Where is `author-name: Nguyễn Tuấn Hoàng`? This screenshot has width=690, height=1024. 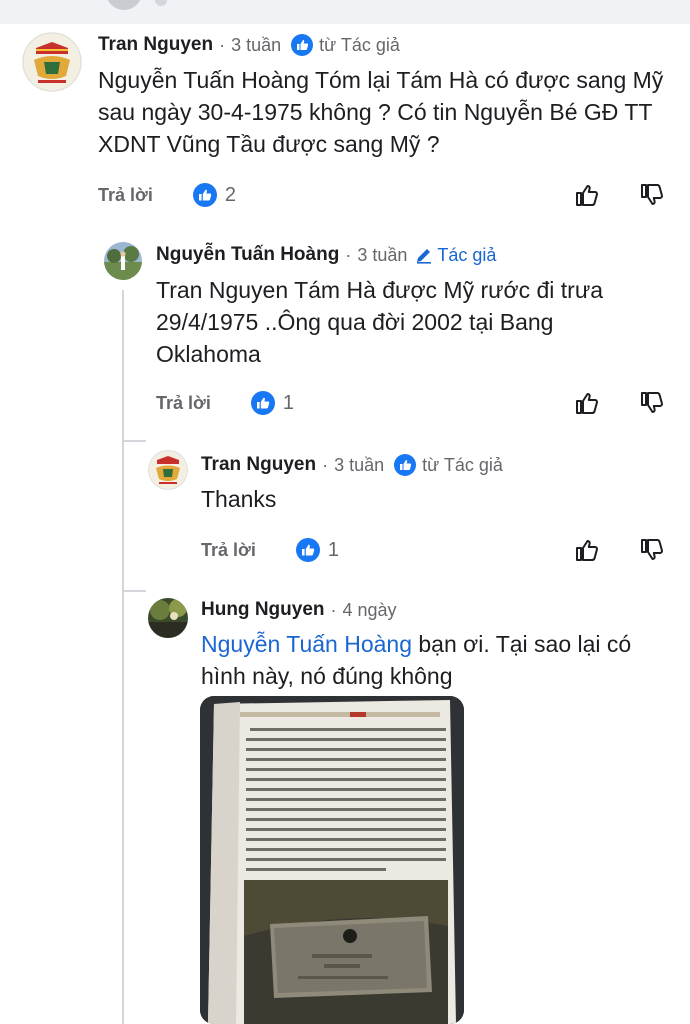 author-name: Nguyễn Tuấn Hoàng is located at coordinates (247, 255).